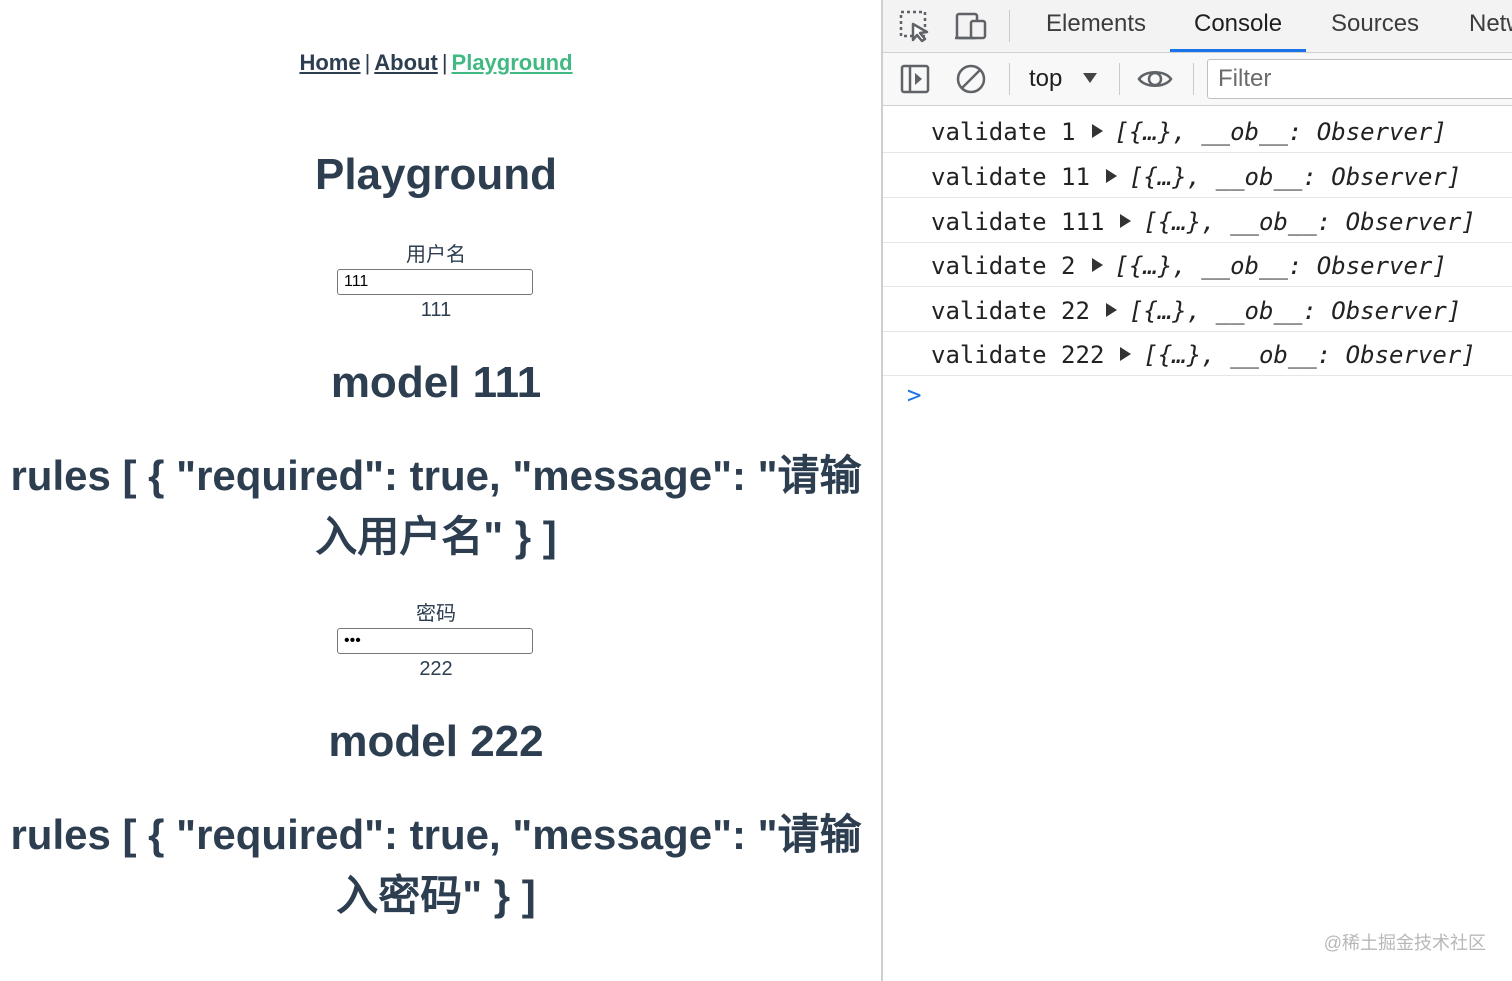 This screenshot has width=1512, height=981. I want to click on console-log-row: validate 1 [{…}, __ob__: Observer], so click(1197, 130).